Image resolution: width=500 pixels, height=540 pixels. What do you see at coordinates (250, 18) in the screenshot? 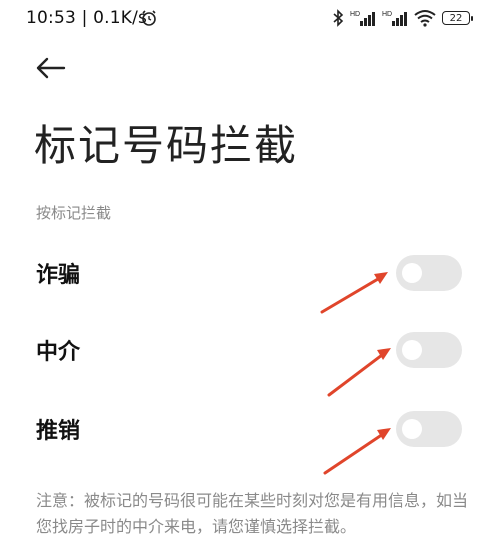
I see `status-bar: 10:53 | 0.1K/s HD HD 22` at bounding box center [250, 18].